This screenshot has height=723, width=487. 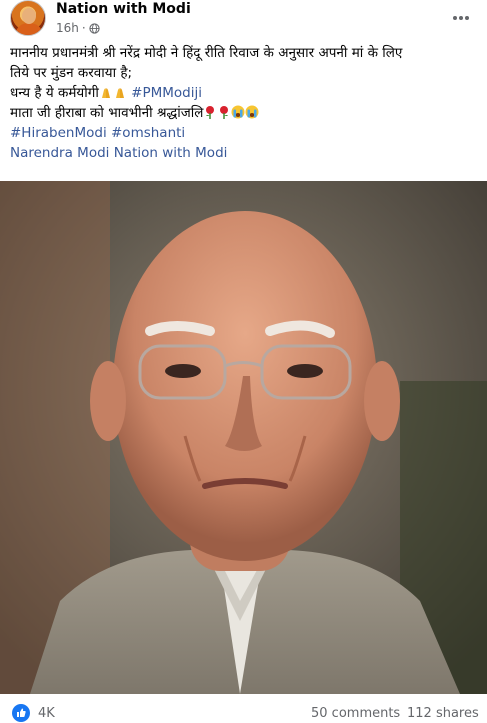 What do you see at coordinates (461, 18) in the screenshot?
I see `more-options-icon` at bounding box center [461, 18].